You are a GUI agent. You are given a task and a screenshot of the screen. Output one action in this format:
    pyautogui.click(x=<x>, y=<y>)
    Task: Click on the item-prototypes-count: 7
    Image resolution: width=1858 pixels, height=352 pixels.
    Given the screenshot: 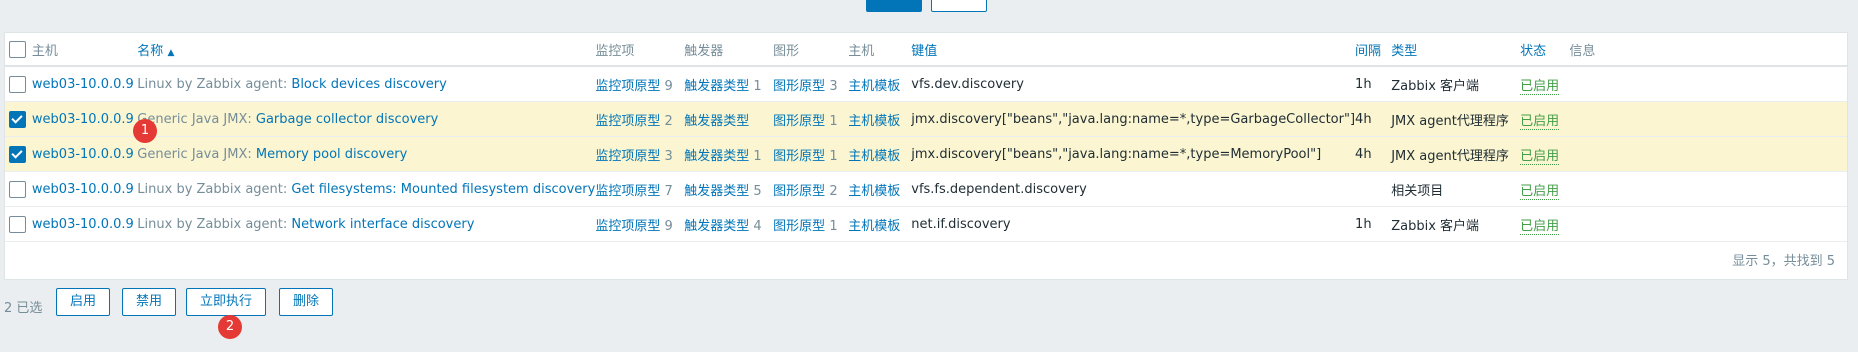 What is the action you would take?
    pyautogui.click(x=668, y=191)
    